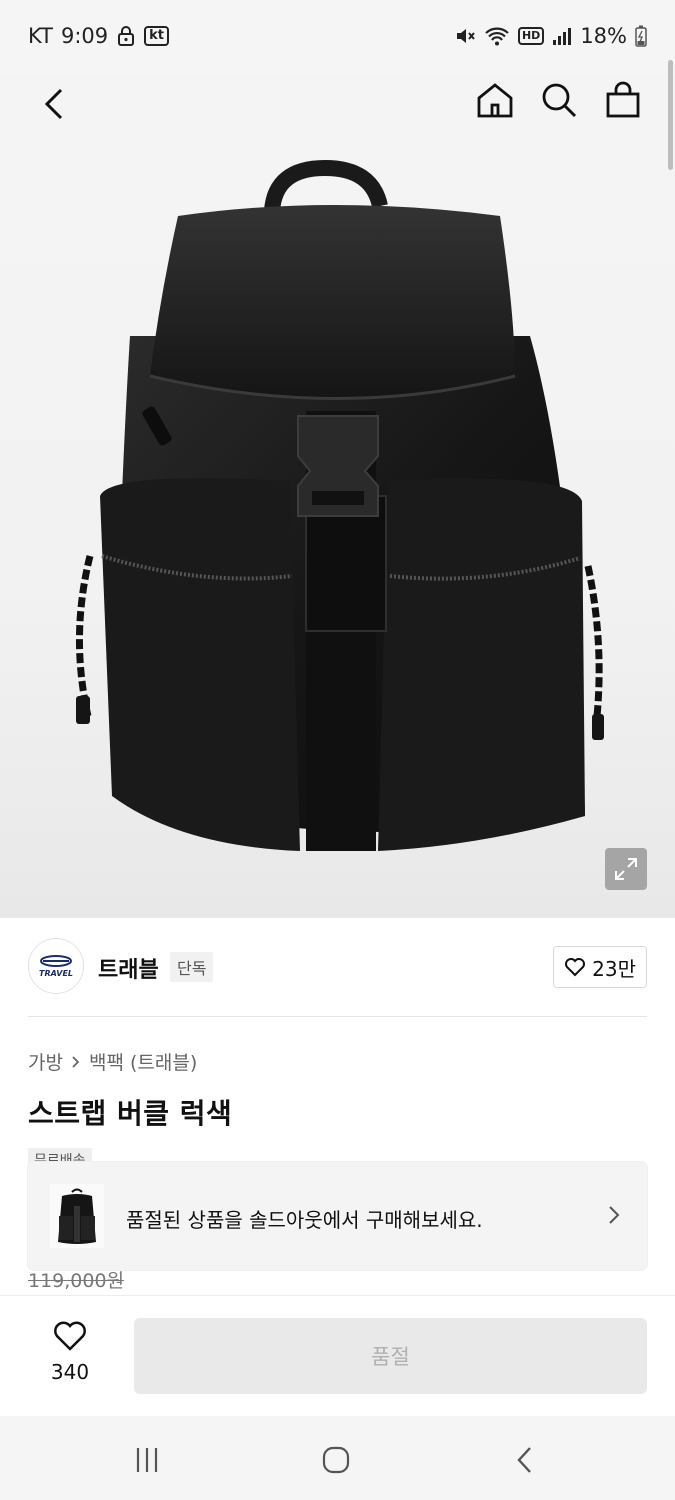  I want to click on recent-apps-icon, so click(147, 1460).